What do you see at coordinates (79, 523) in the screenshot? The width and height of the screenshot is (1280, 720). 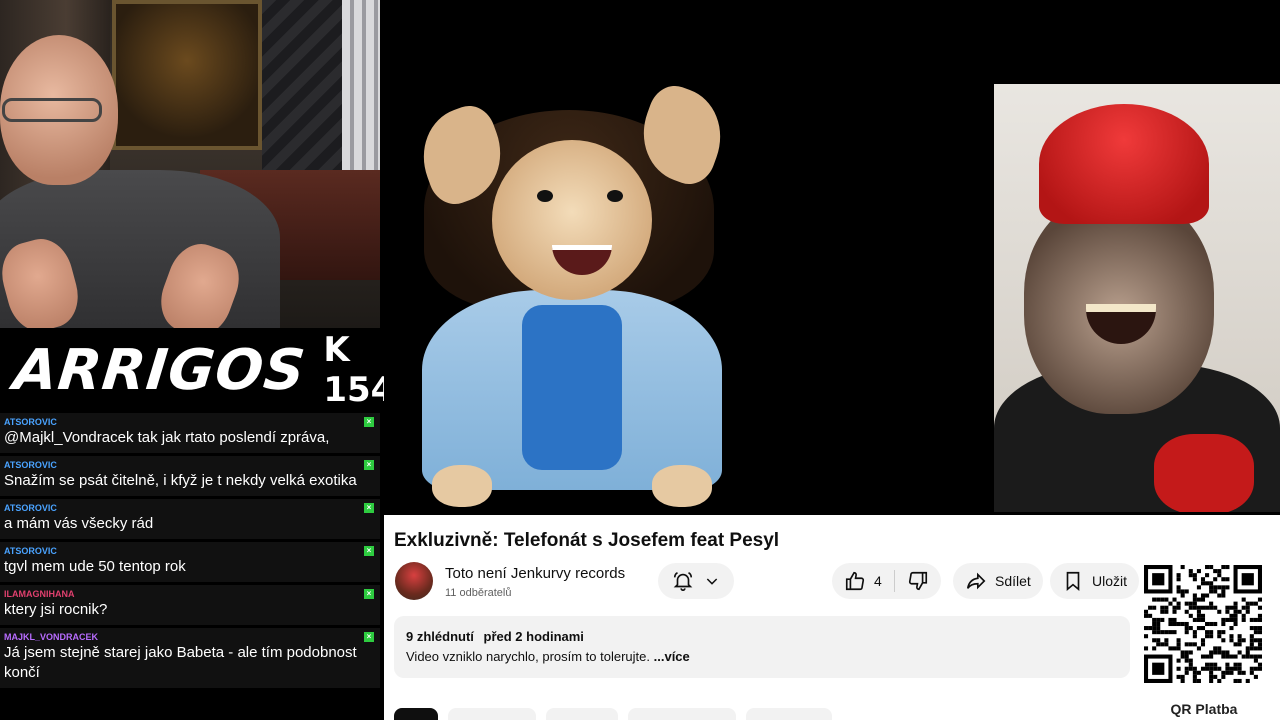 I see `chat-message-text: a mám vás všecky rád` at bounding box center [79, 523].